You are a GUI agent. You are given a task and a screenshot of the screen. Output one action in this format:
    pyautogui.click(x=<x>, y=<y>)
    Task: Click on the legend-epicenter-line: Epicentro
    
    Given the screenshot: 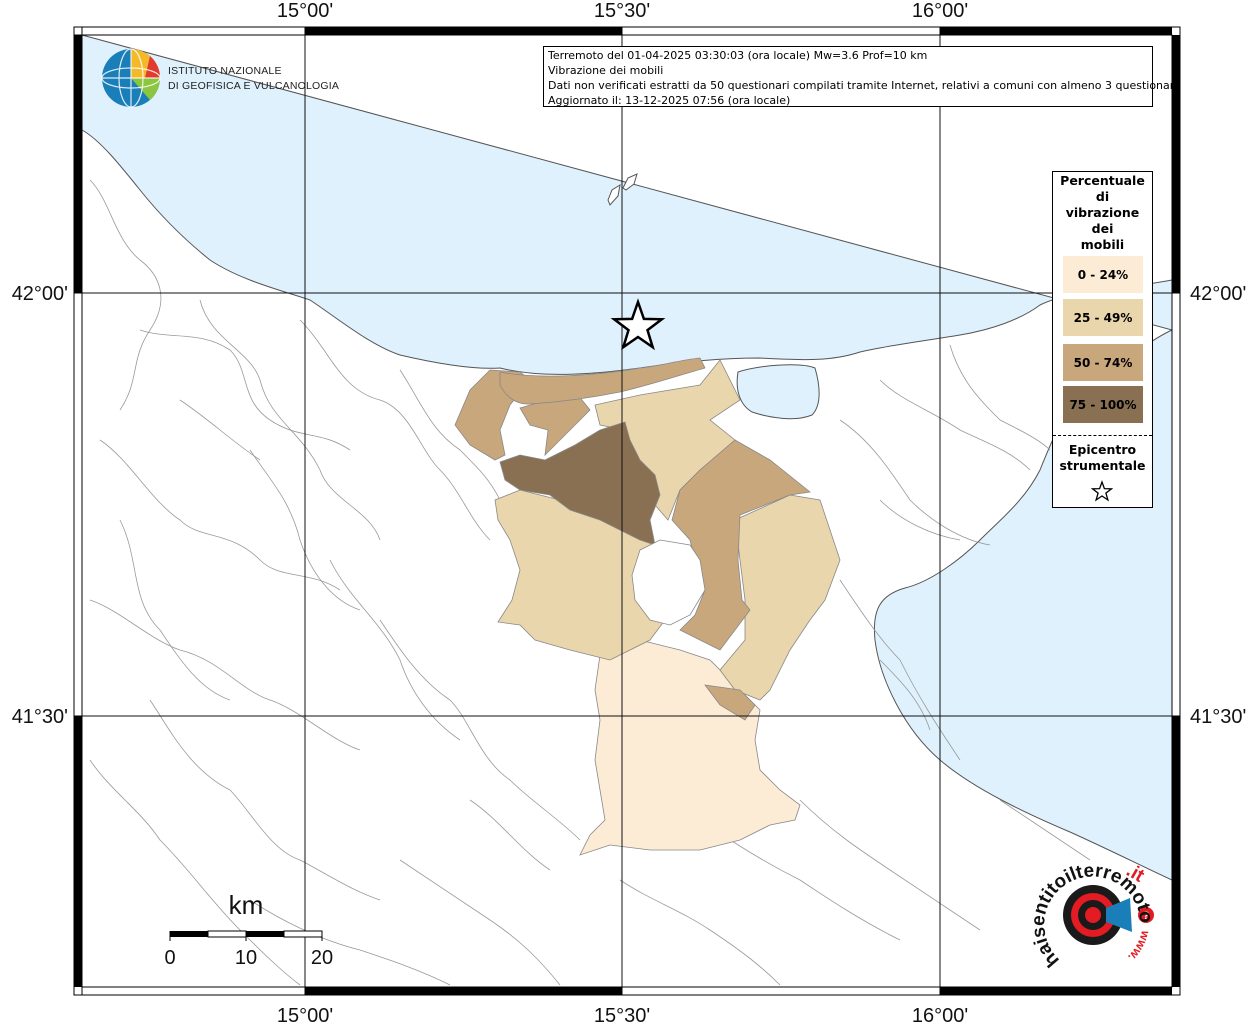 What is the action you would take?
    pyautogui.click(x=1102, y=449)
    